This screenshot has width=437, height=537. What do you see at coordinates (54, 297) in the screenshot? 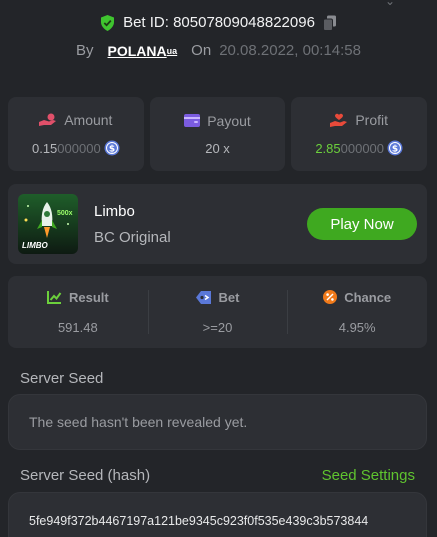
I see `chart-icon` at bounding box center [54, 297].